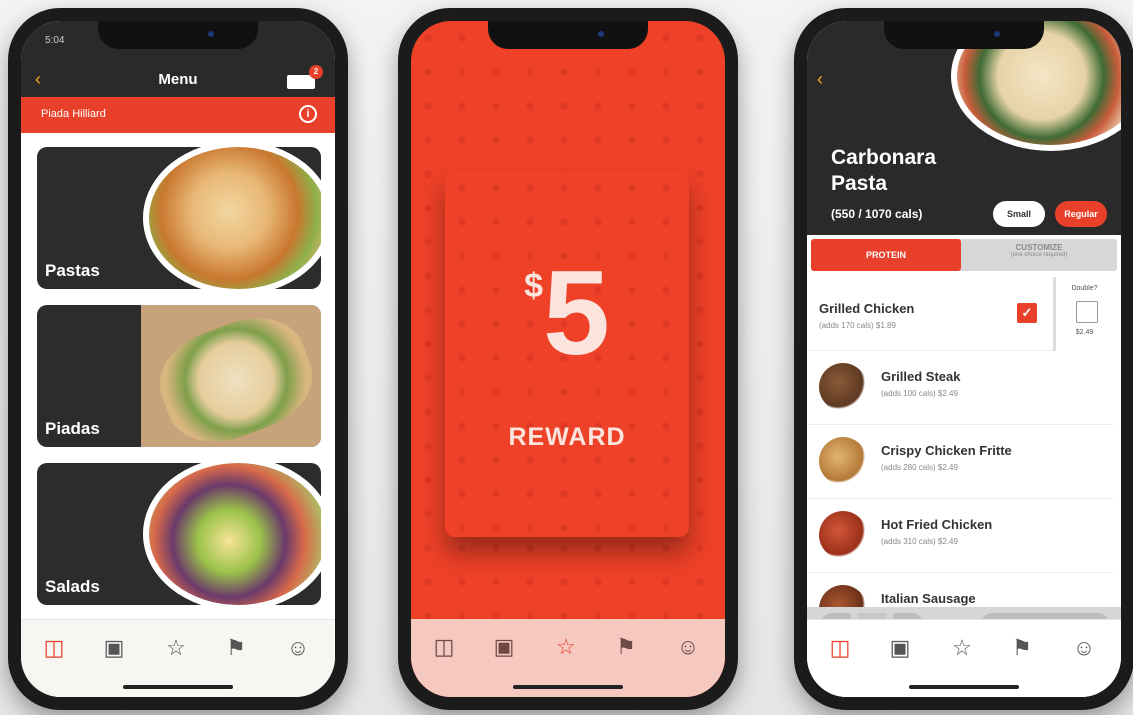 The width and height of the screenshot is (1133, 715). Describe the element at coordinates (1081, 214) in the screenshot. I see `size-regular-button: Regular` at that location.